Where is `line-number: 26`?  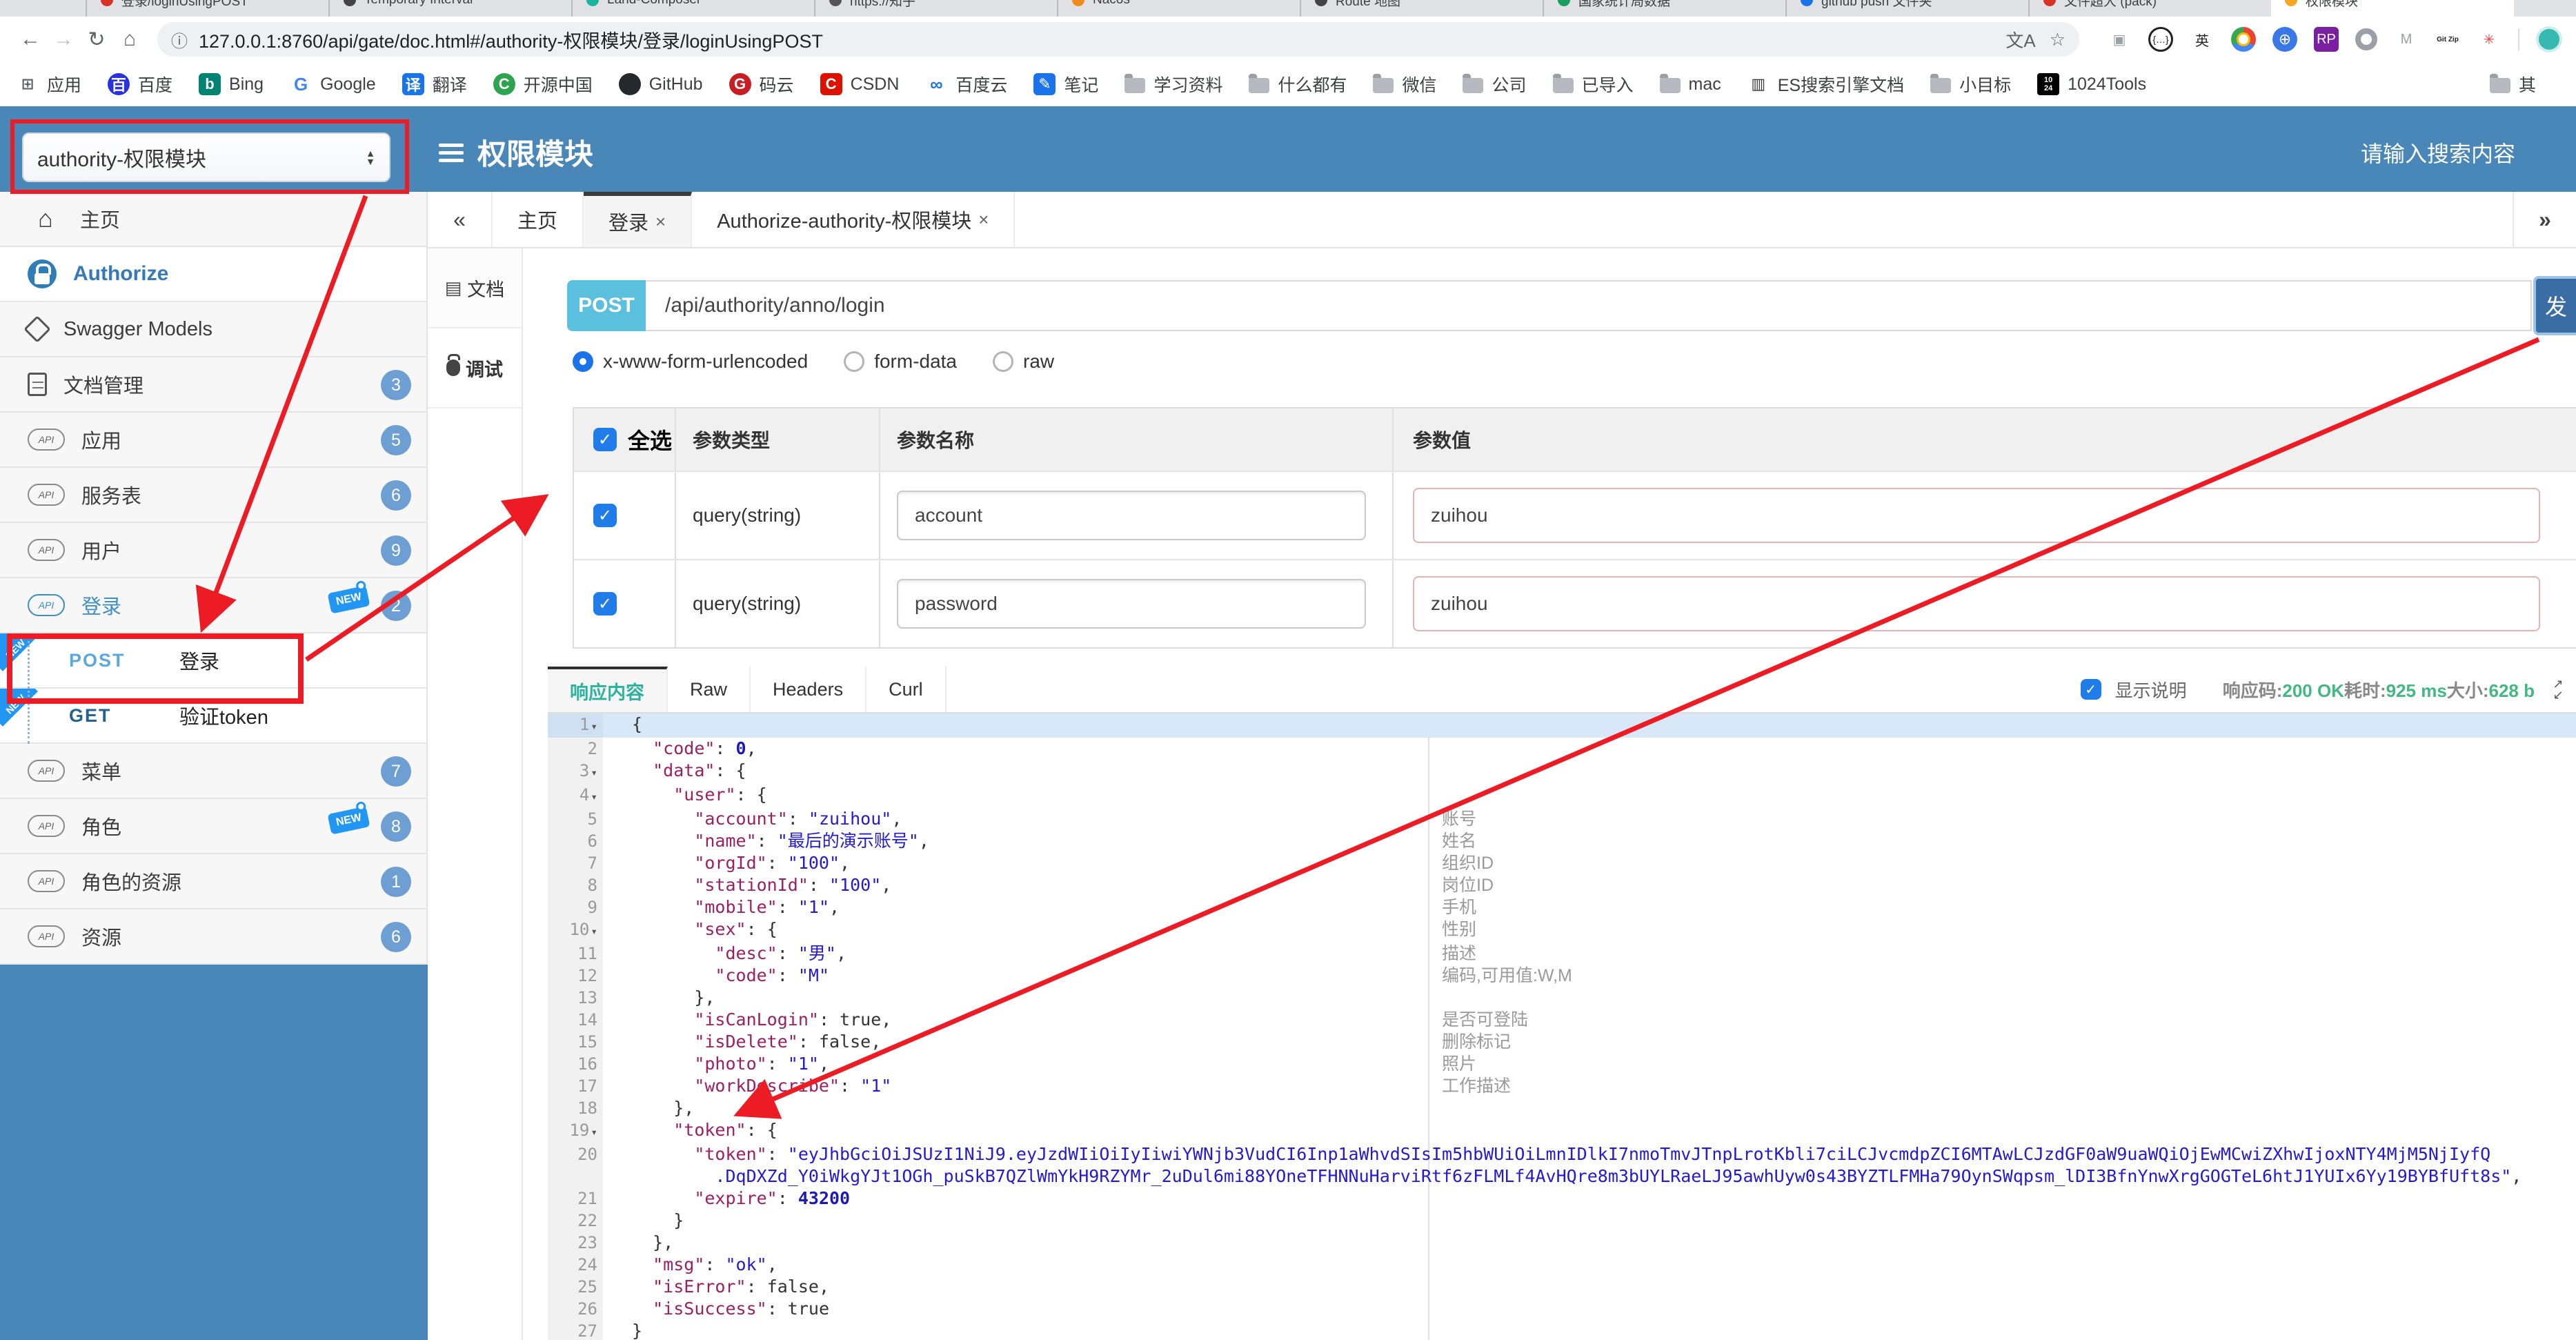
line-number: 26 is located at coordinates (575, 1309).